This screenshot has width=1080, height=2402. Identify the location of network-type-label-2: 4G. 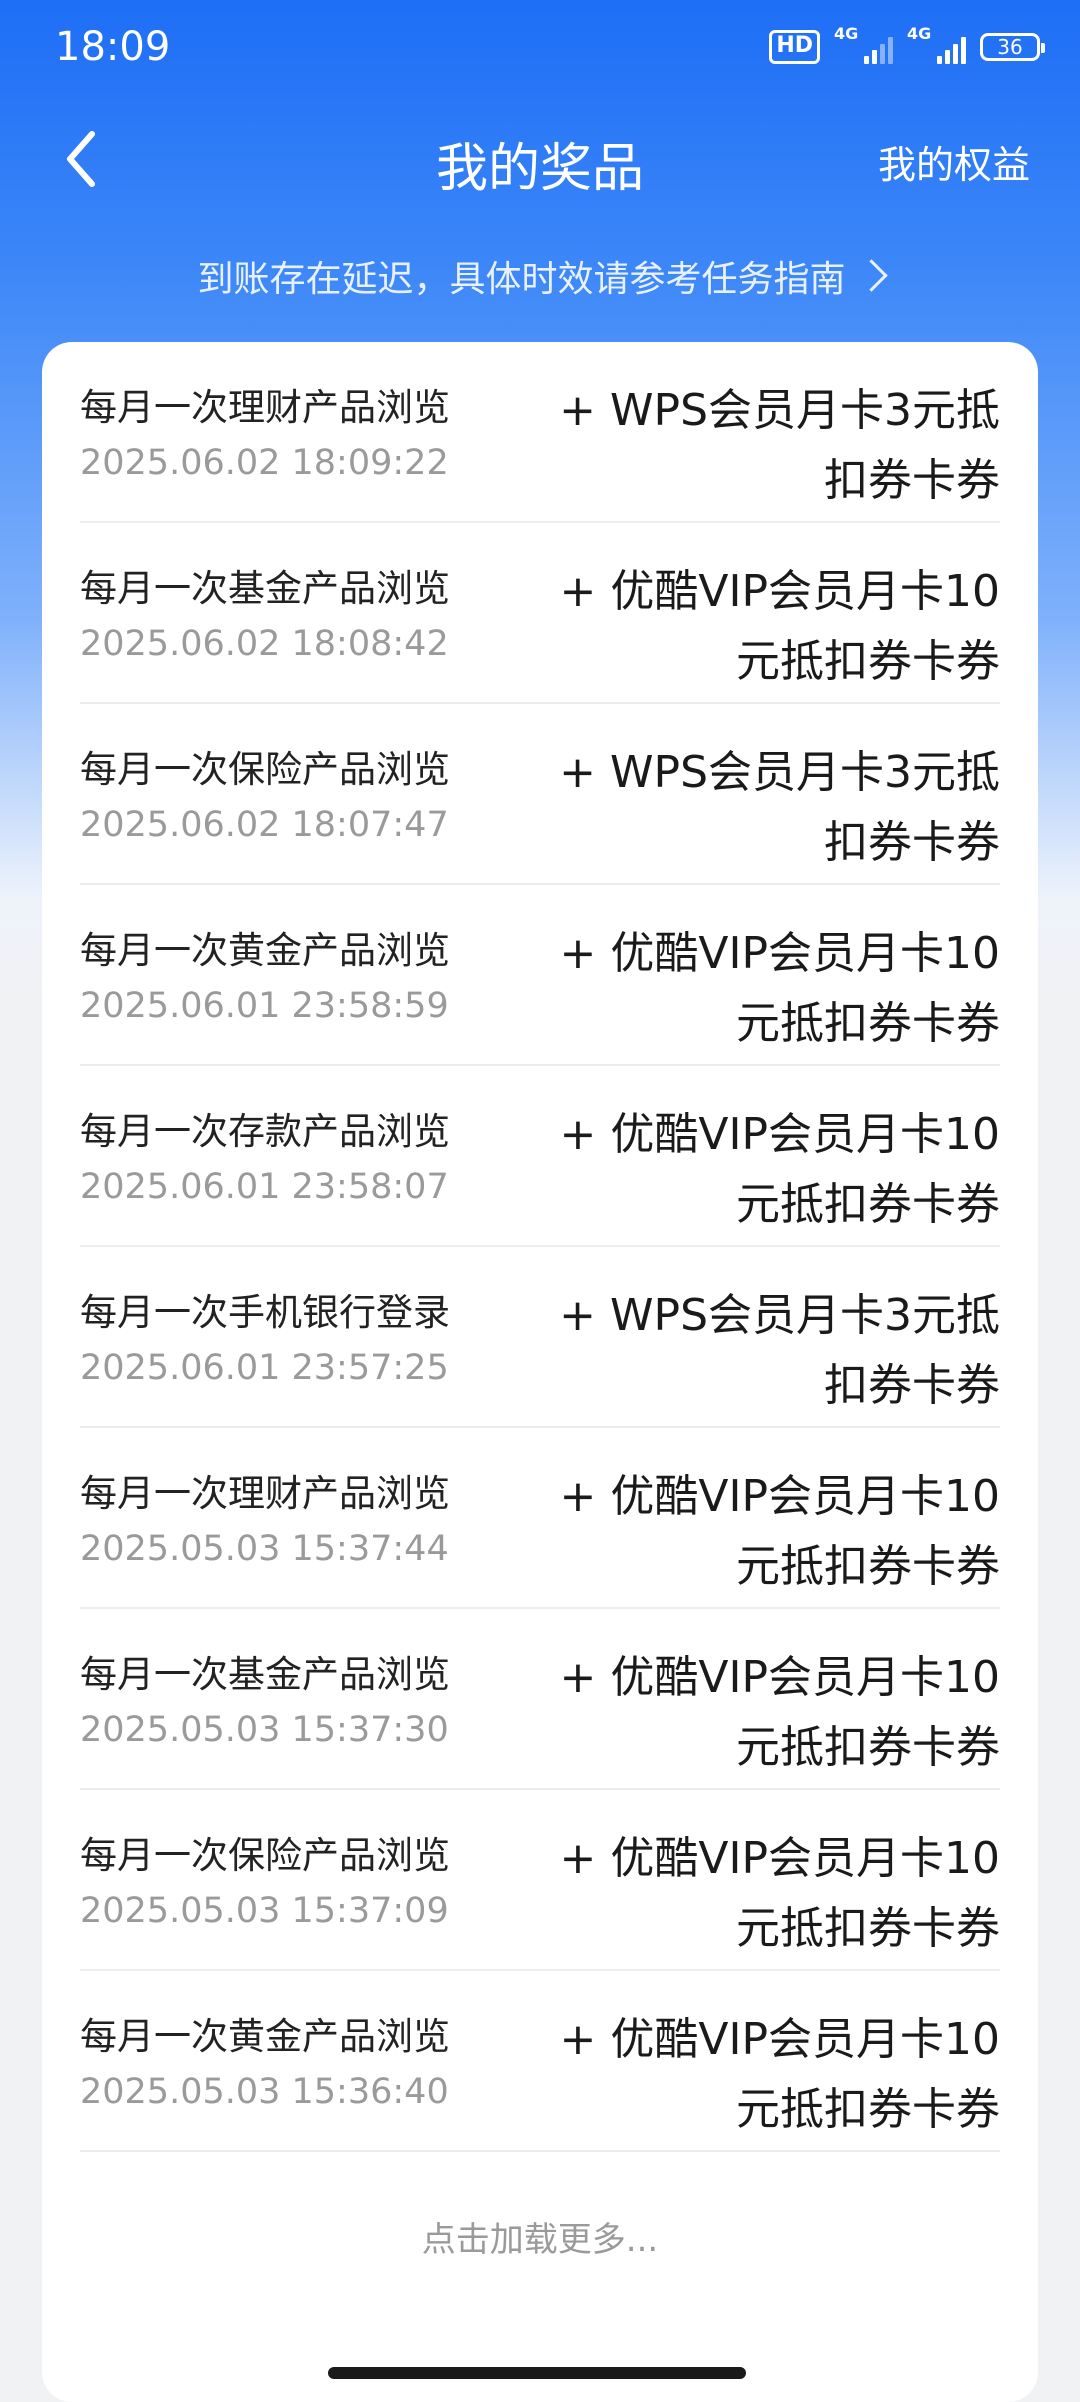
(919, 33).